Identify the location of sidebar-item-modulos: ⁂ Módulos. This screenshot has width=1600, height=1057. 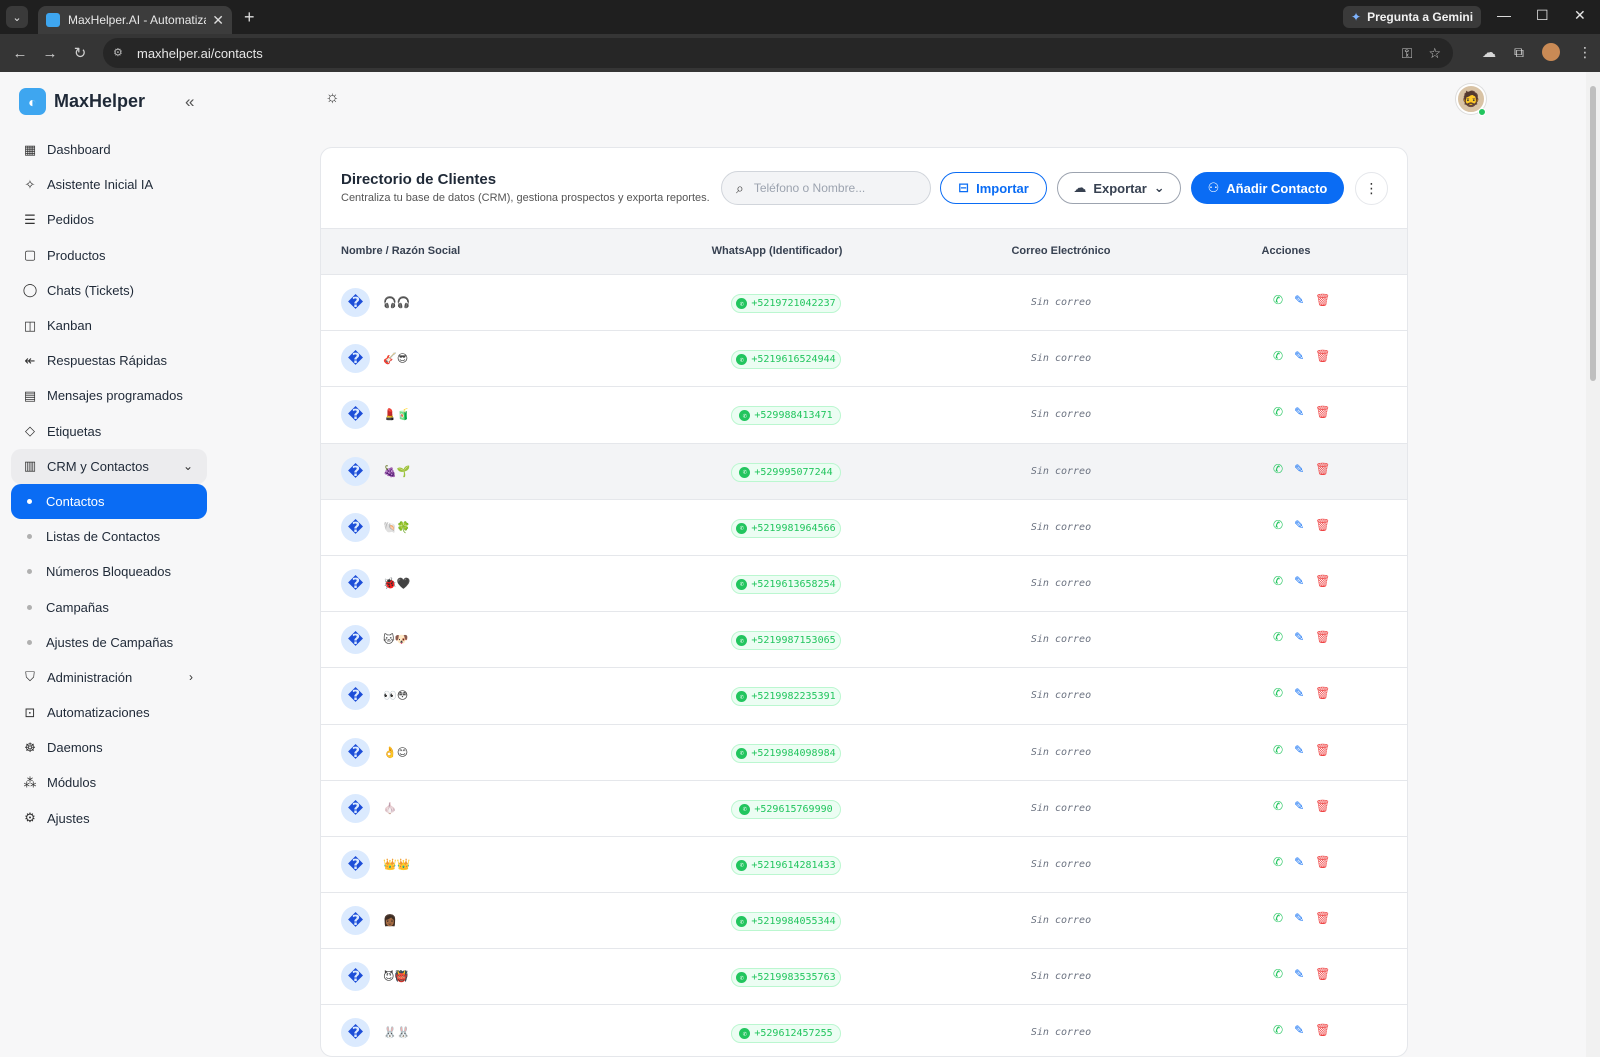
(109, 782).